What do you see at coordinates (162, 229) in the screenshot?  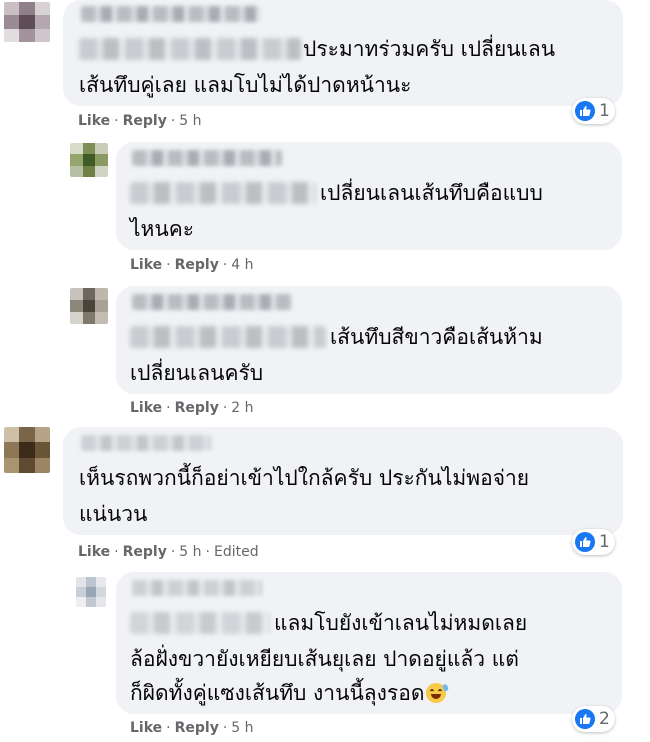 I see `comment-text: ไหนคะ` at bounding box center [162, 229].